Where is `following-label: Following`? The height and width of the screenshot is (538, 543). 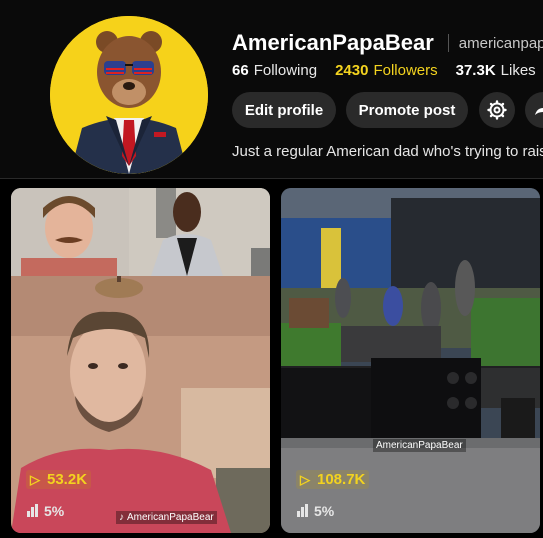 following-label: Following is located at coordinates (285, 70).